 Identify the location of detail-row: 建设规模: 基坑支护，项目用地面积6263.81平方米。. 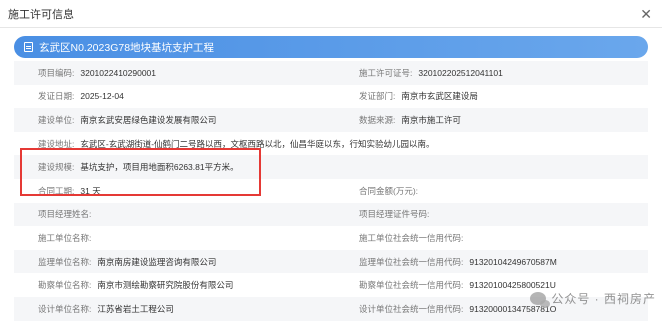
(331, 167).